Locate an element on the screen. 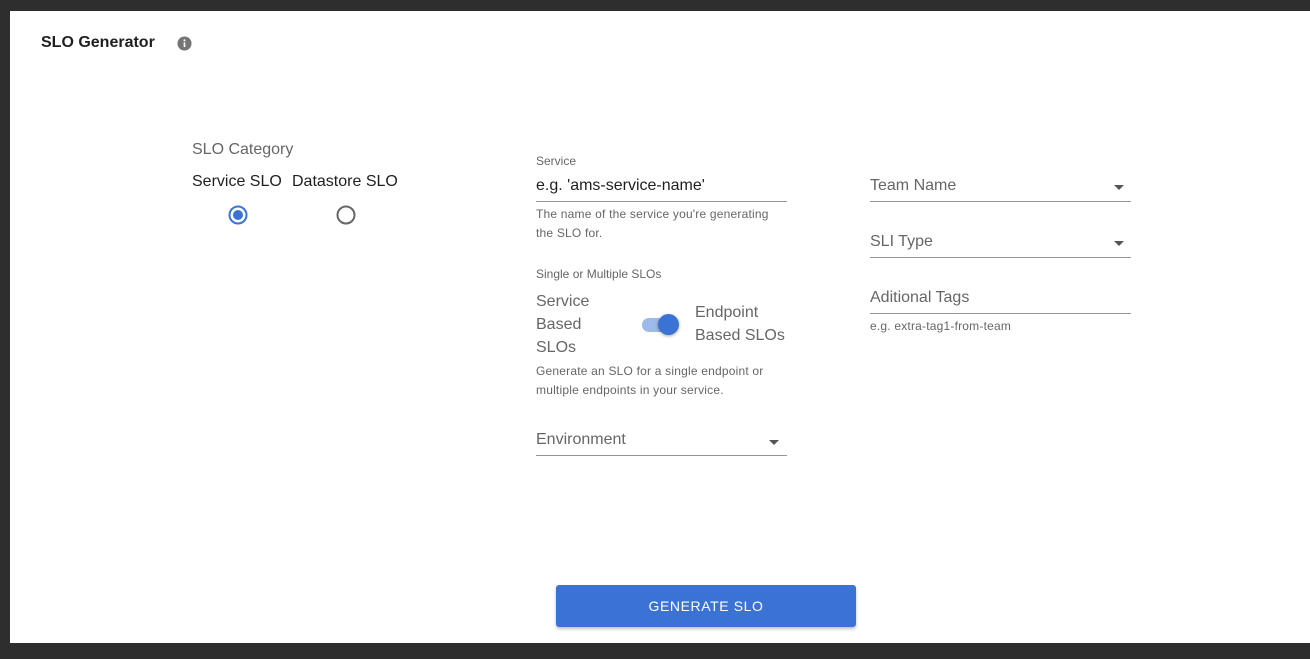  sli-type-underline is located at coordinates (1000, 257).